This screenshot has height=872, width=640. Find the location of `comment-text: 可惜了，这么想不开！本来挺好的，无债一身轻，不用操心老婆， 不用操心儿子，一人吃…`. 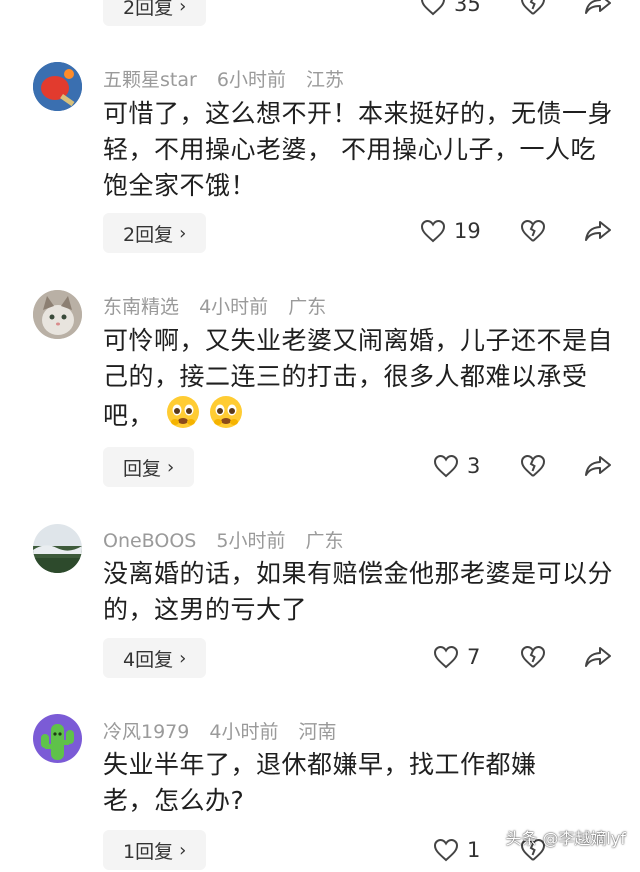

comment-text: 可惜了，这么想不开！本来挺好的，无债一身轻，不用操心老婆， 不用操心儿子，一人吃… is located at coordinates (358, 149).